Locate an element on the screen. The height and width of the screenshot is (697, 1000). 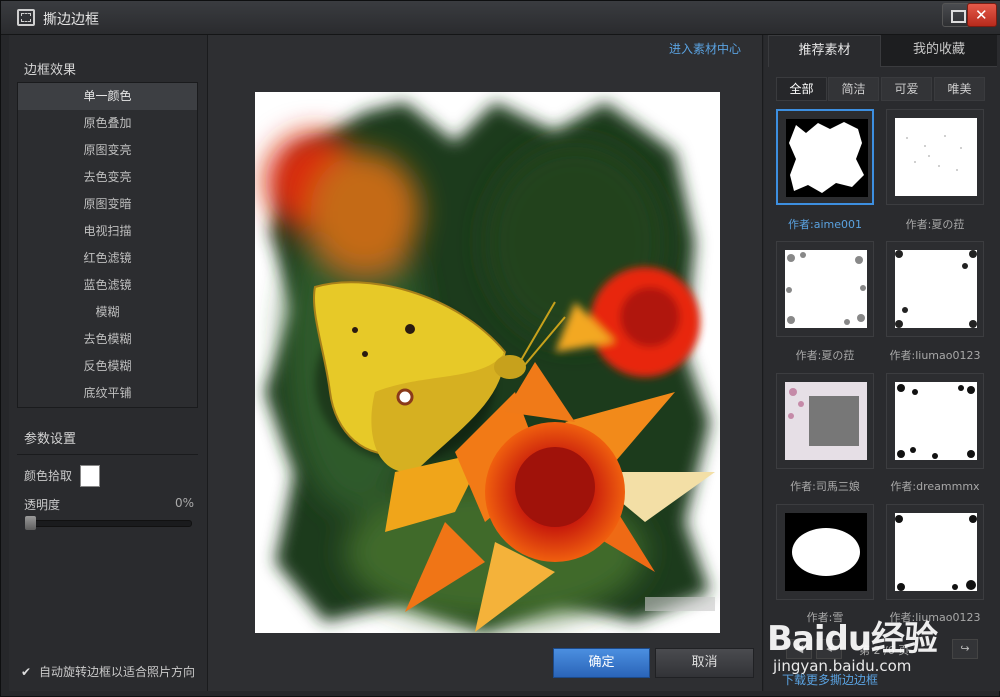
prev-button: ◂ is located at coordinates (829, 649).